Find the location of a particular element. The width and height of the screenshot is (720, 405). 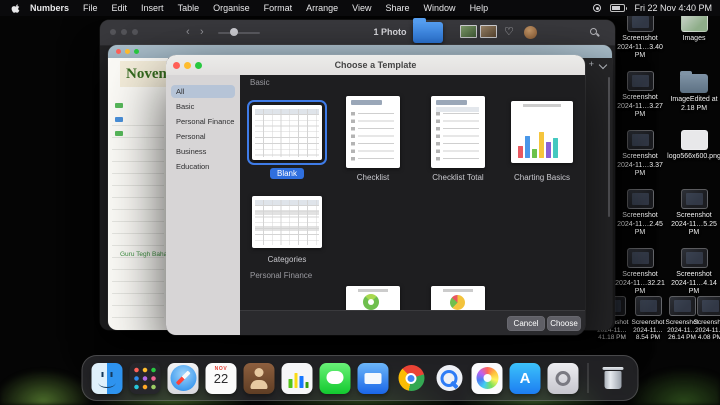

forward-icon: › is located at coordinates (202, 32).